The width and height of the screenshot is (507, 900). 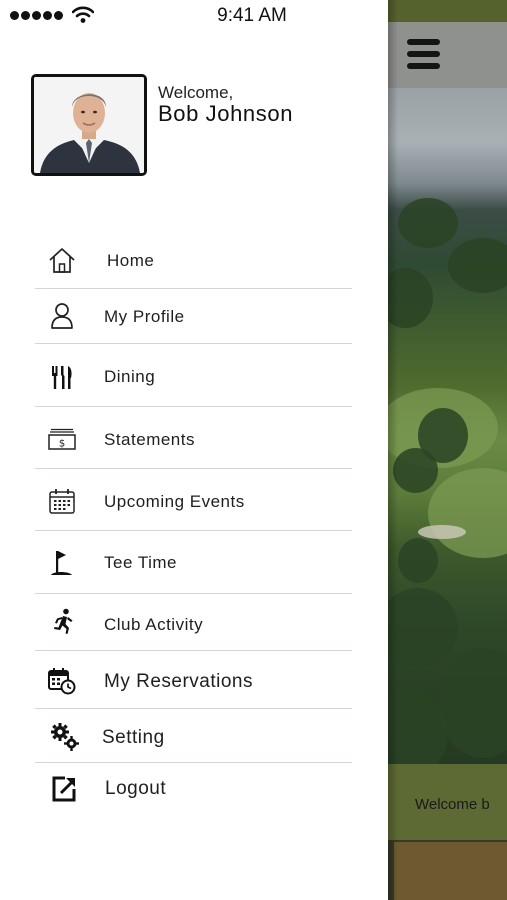 What do you see at coordinates (144, 316) in the screenshot?
I see `menu-item-label: My Profile` at bounding box center [144, 316].